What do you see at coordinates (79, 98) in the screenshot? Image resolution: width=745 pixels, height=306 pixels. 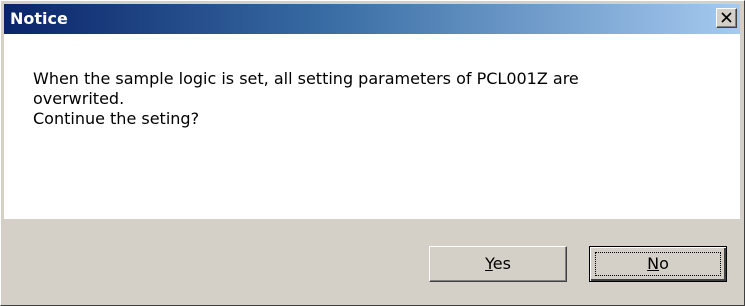 I see `message-line: overwrited.` at bounding box center [79, 98].